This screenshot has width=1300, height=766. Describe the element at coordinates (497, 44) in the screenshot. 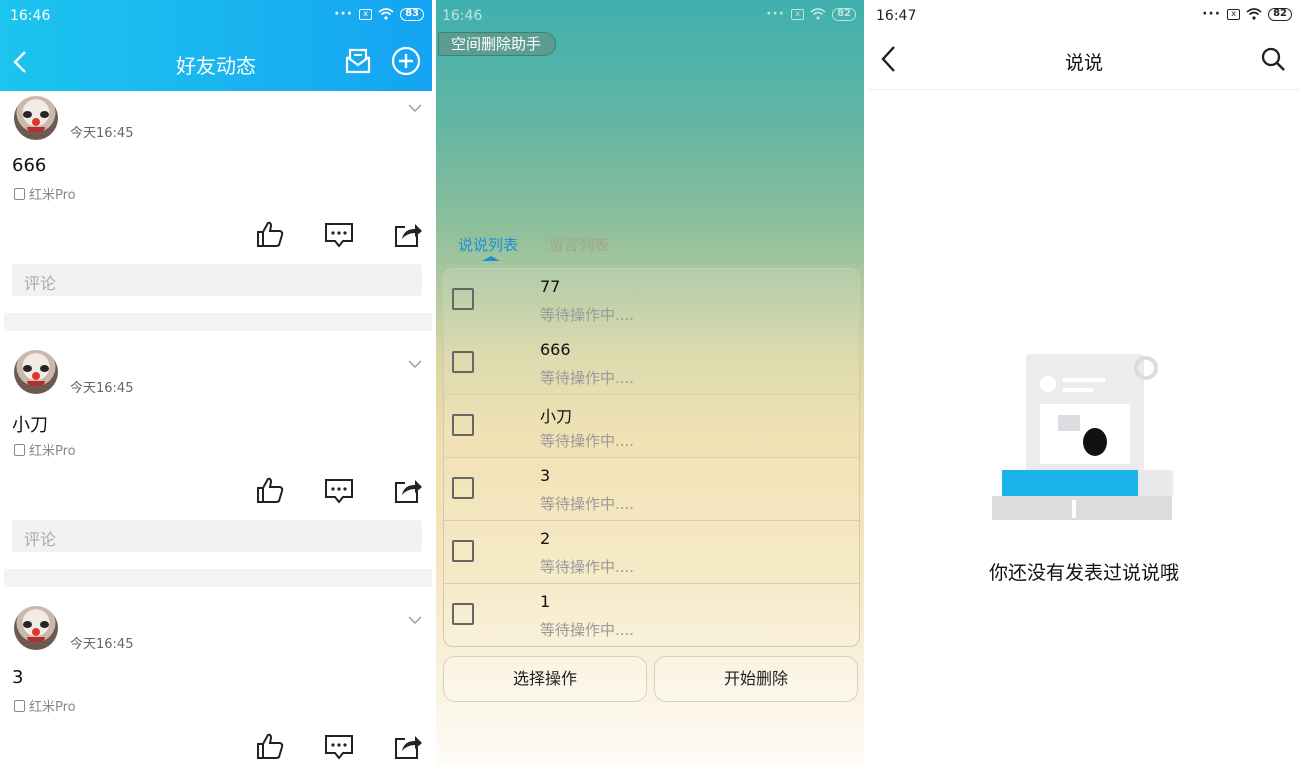

I see `app-name-tag: 空间删除助手` at that location.